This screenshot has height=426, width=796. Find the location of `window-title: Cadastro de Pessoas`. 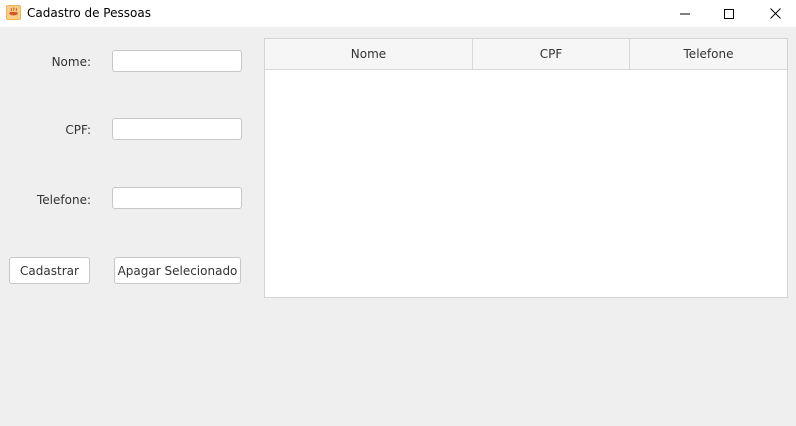

window-title: Cadastro de Pessoas is located at coordinates (89, 13).